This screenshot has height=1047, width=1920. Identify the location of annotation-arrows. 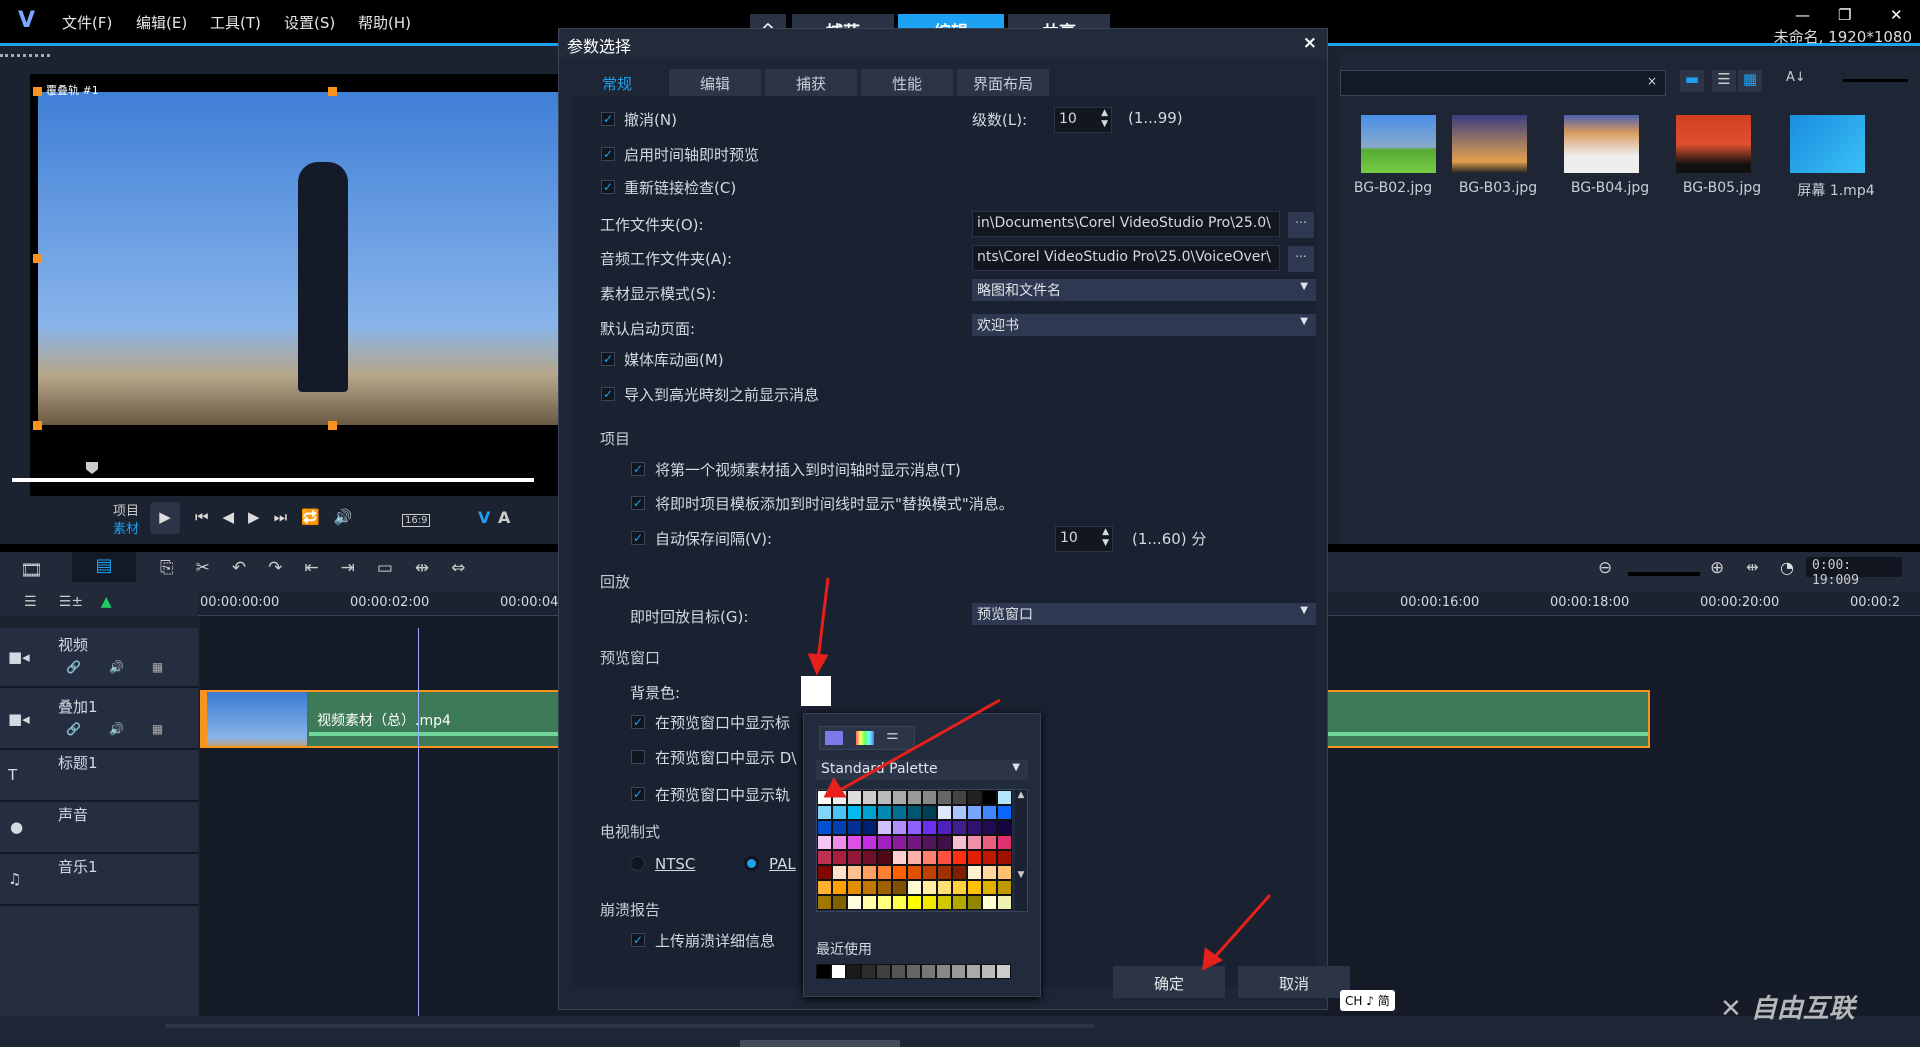
(1039, 774).